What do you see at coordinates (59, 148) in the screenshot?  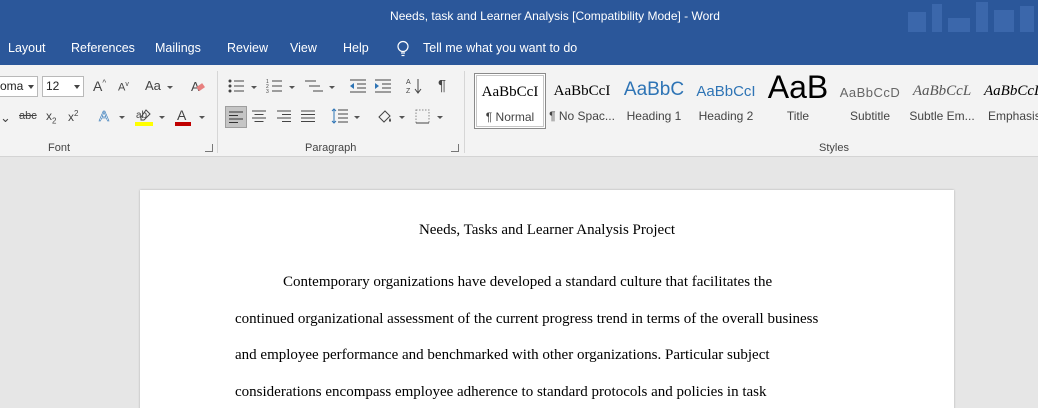 I see `font-group-label: Font` at bounding box center [59, 148].